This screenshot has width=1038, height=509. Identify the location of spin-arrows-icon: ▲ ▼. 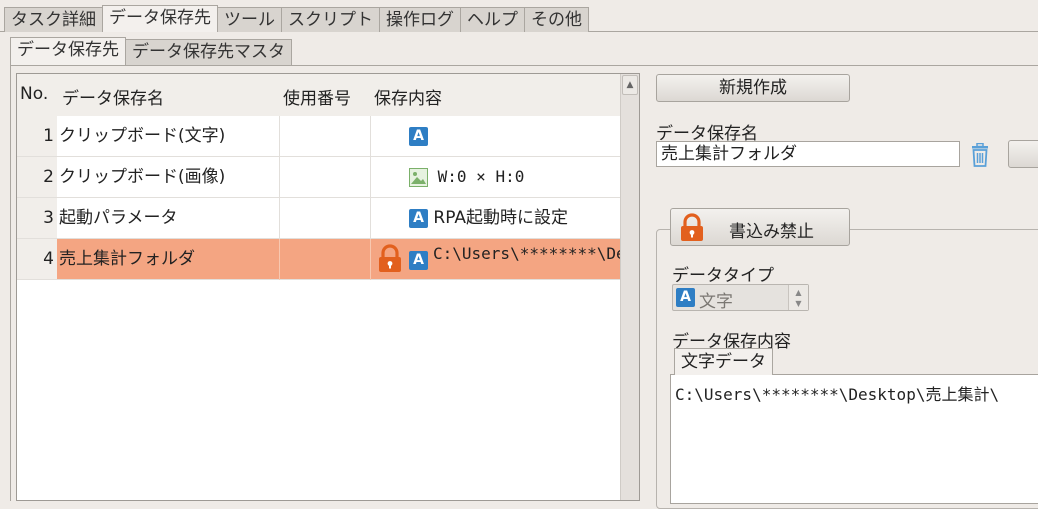
(798, 297).